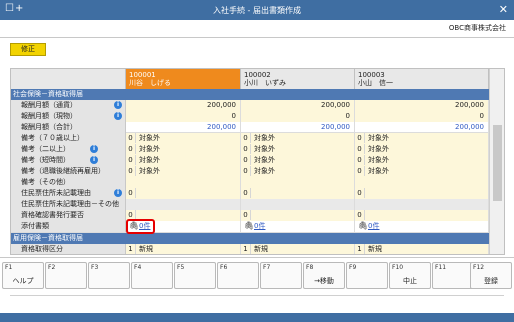 Image resolution: width=514 pixels, height=322 pixels. Describe the element at coordinates (257, 317) in the screenshot. I see `status-bar` at that location.